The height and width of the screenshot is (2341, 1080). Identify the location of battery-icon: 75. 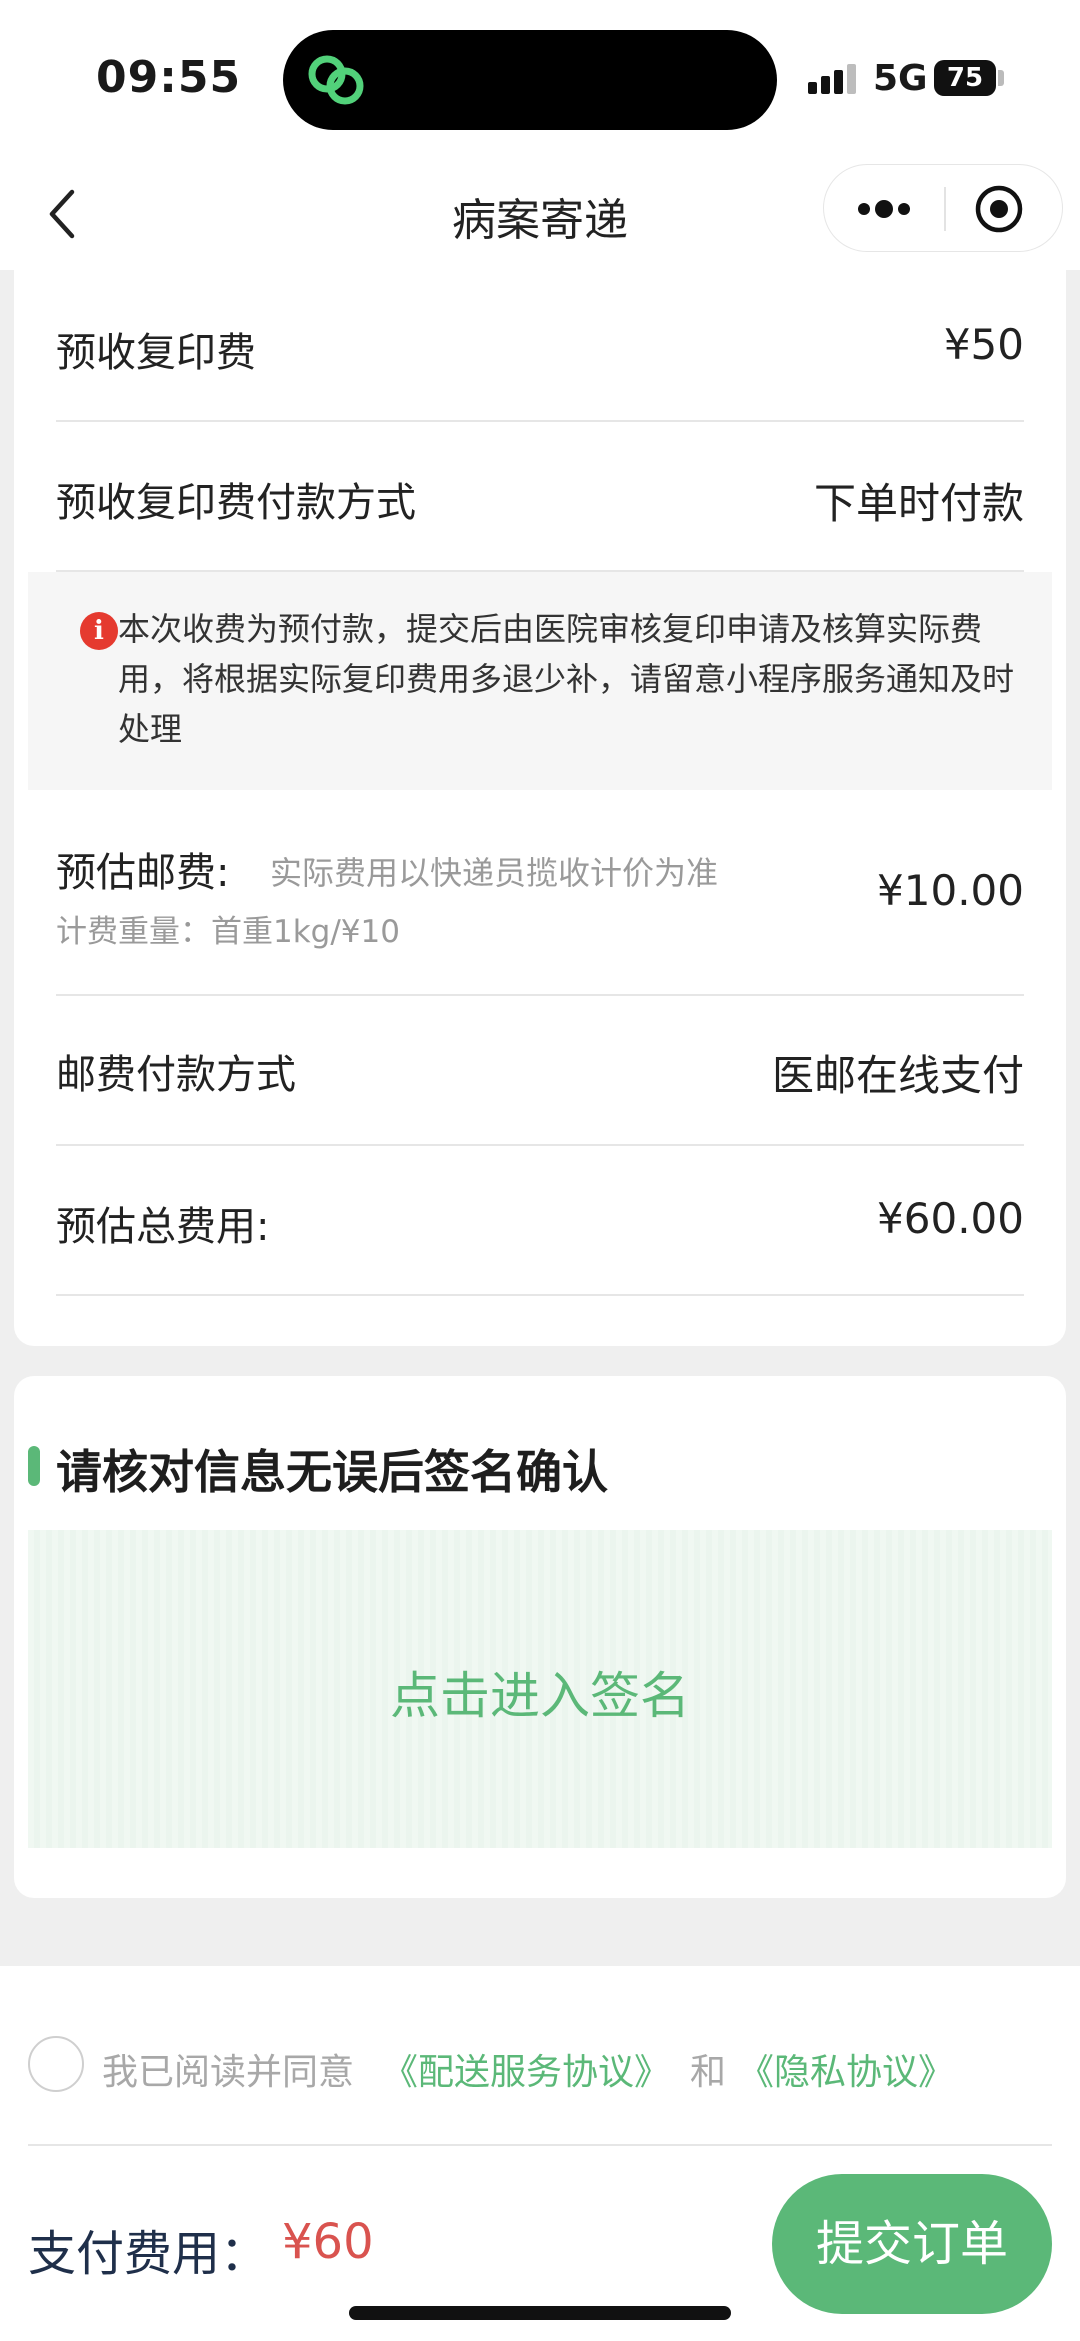
(965, 78).